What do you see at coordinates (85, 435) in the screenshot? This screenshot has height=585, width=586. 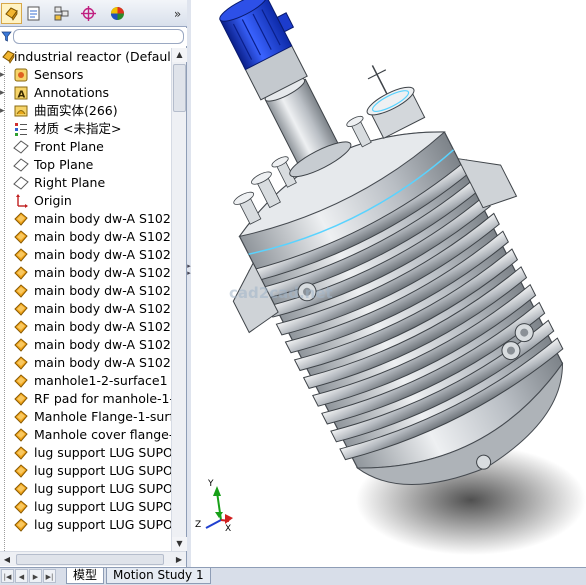 I see `tree-item: Manhole cover flange-1` at bounding box center [85, 435].